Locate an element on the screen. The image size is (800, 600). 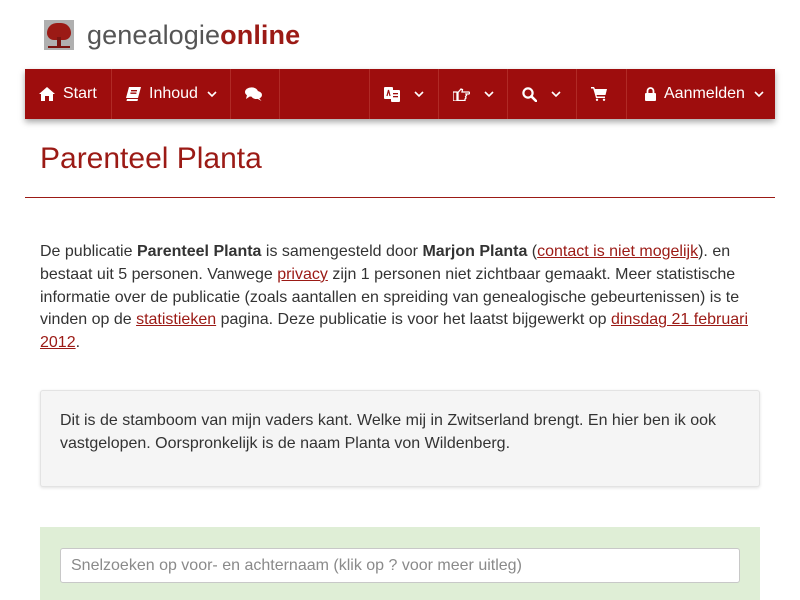
logo-wordmark: genealogieonline is located at coordinates (193, 35).